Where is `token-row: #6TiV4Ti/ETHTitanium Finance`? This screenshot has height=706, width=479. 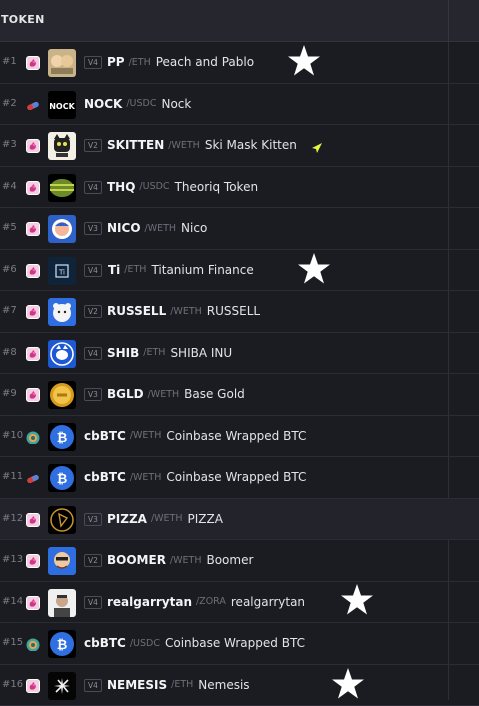 token-row: #6TiV4Ti/ETHTitanium Finance is located at coordinates (239, 271).